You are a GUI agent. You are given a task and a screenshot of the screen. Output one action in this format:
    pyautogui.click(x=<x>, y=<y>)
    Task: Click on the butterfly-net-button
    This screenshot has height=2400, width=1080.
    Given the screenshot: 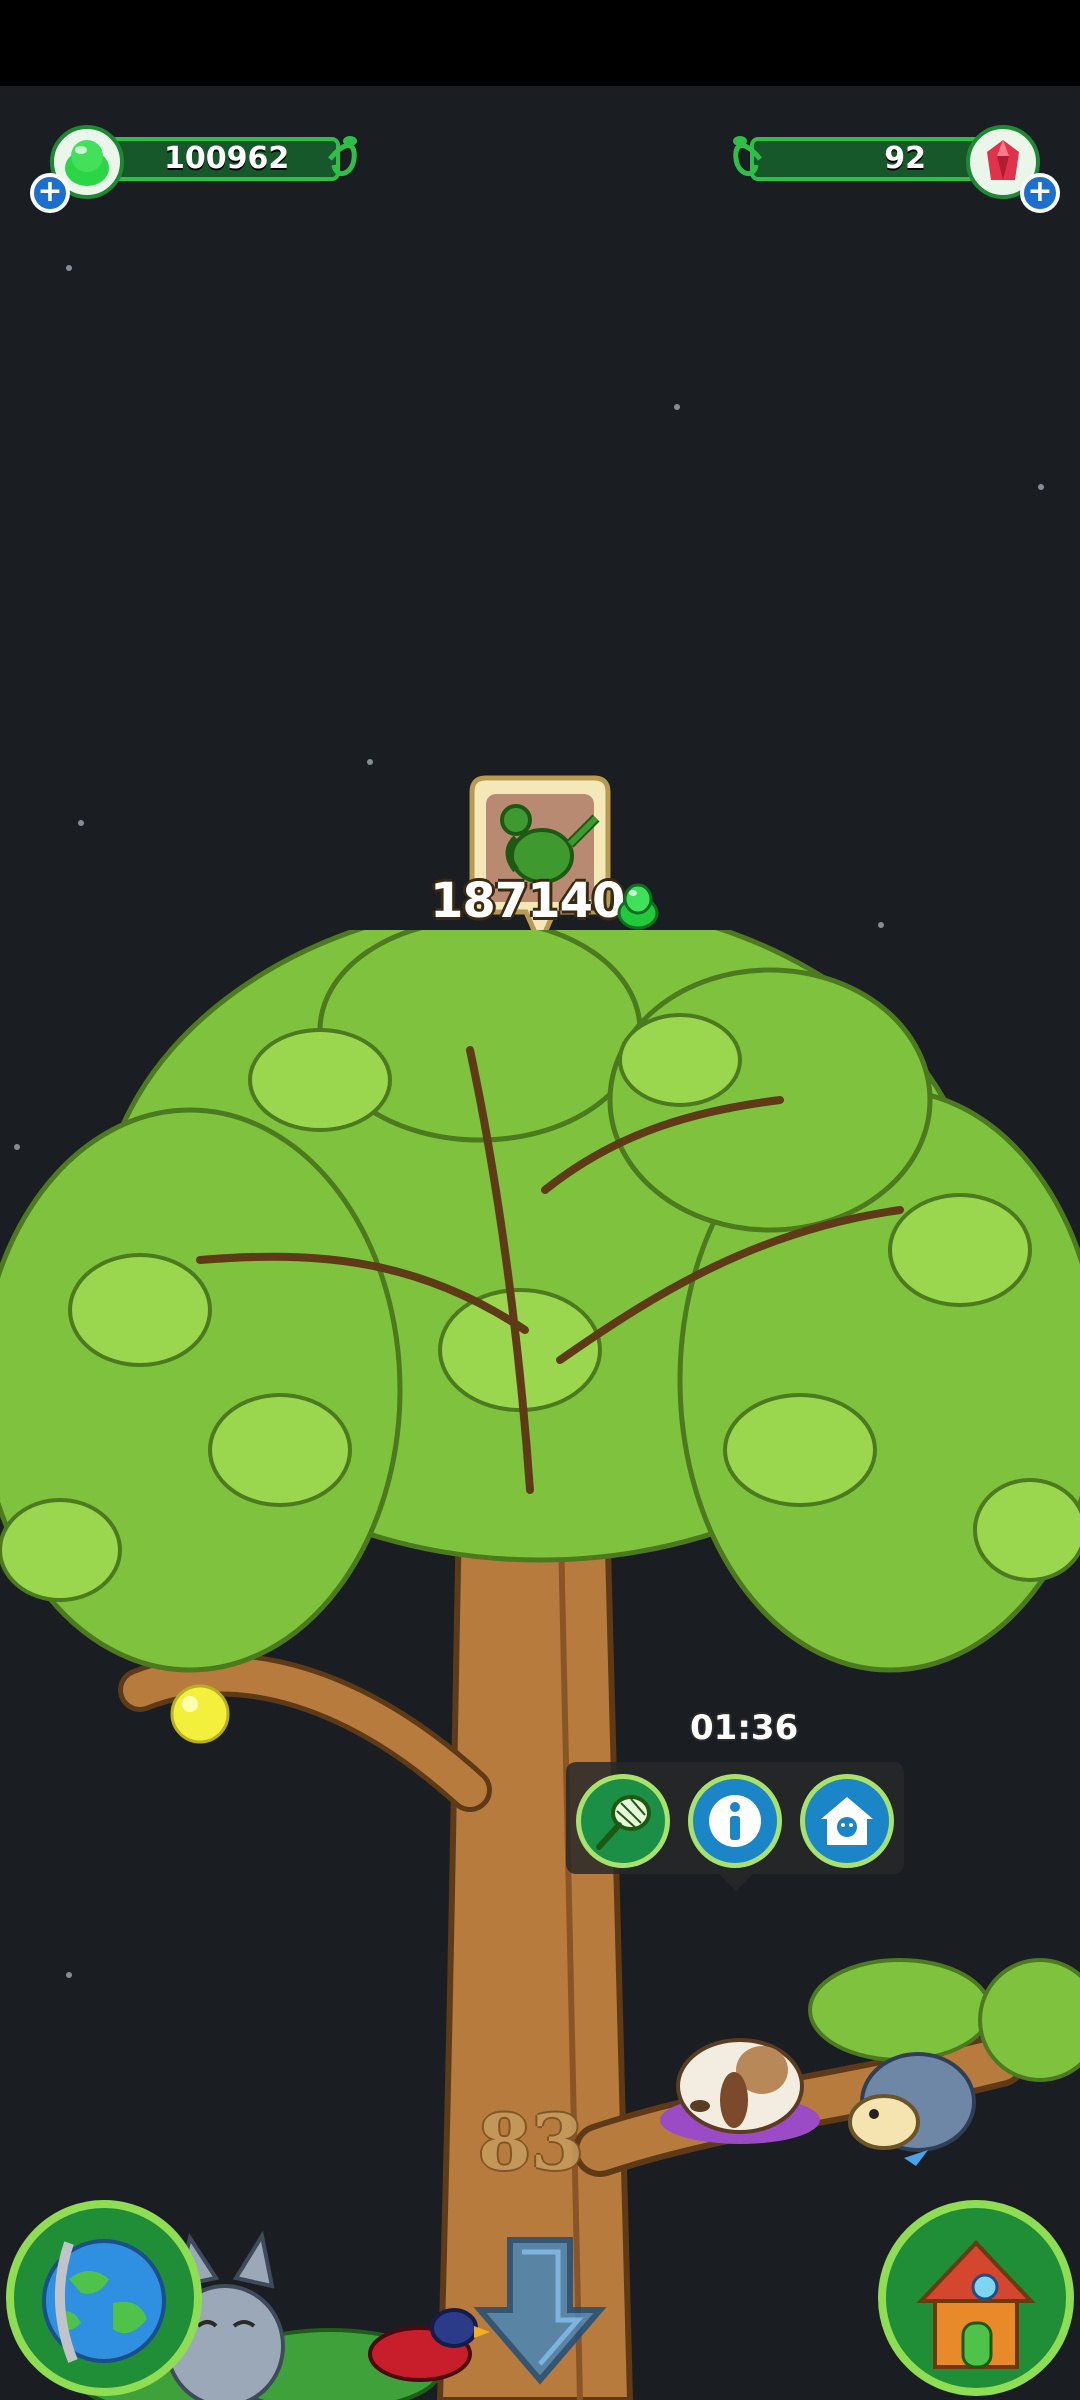 What is the action you would take?
    pyautogui.click(x=623, y=1821)
    